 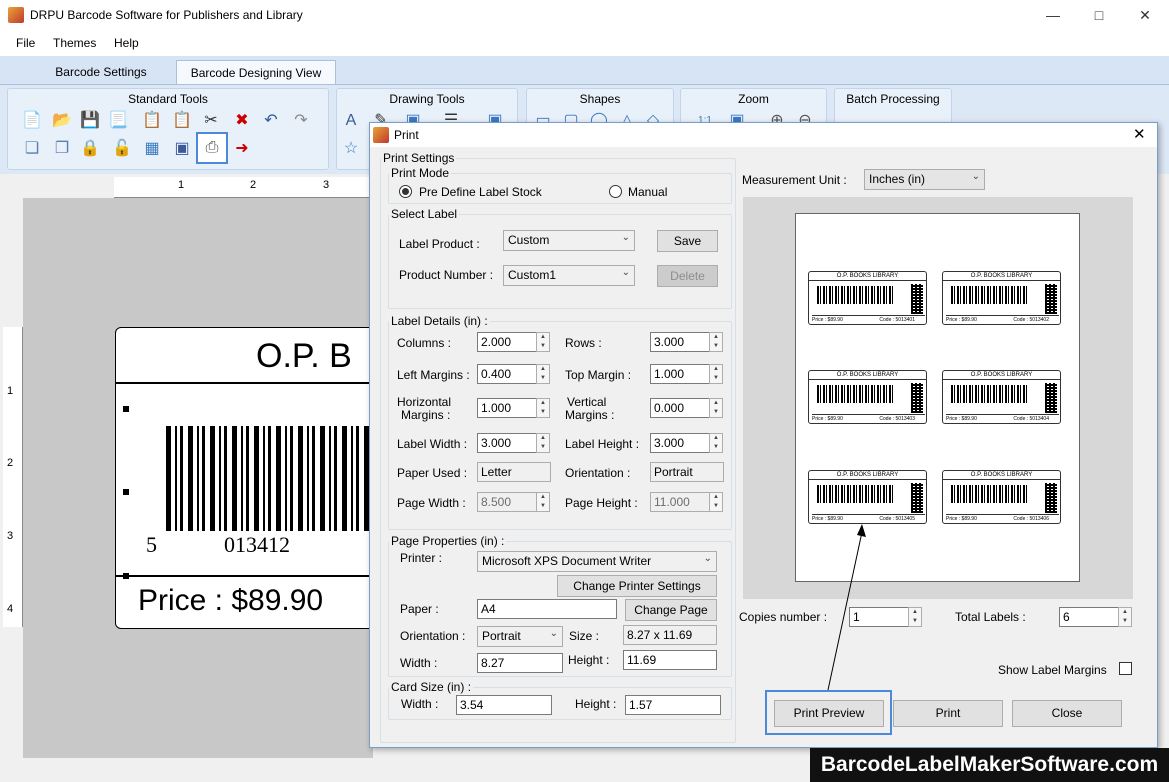 What do you see at coordinates (547, 609) in the screenshot?
I see `paper-input: A4` at bounding box center [547, 609].